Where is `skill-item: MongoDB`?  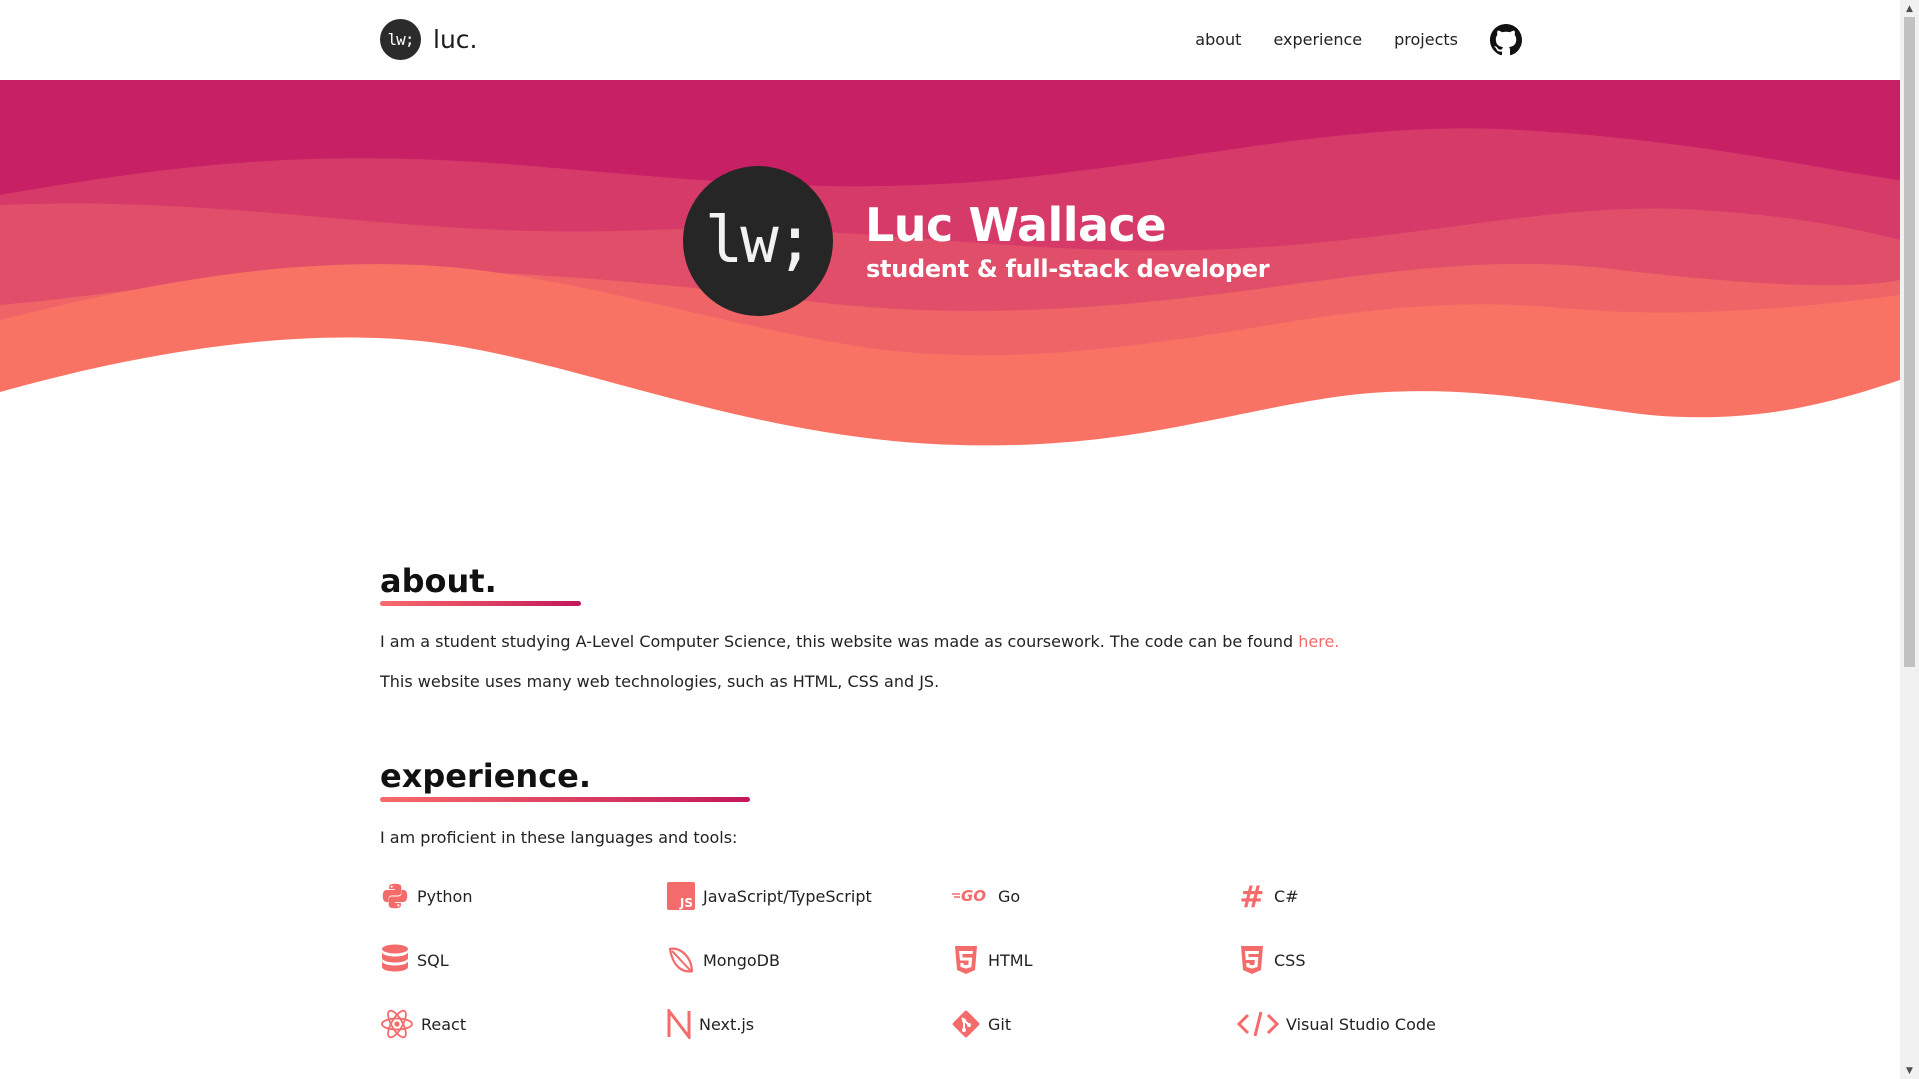 skill-item: MongoDB is located at coordinates (723, 960).